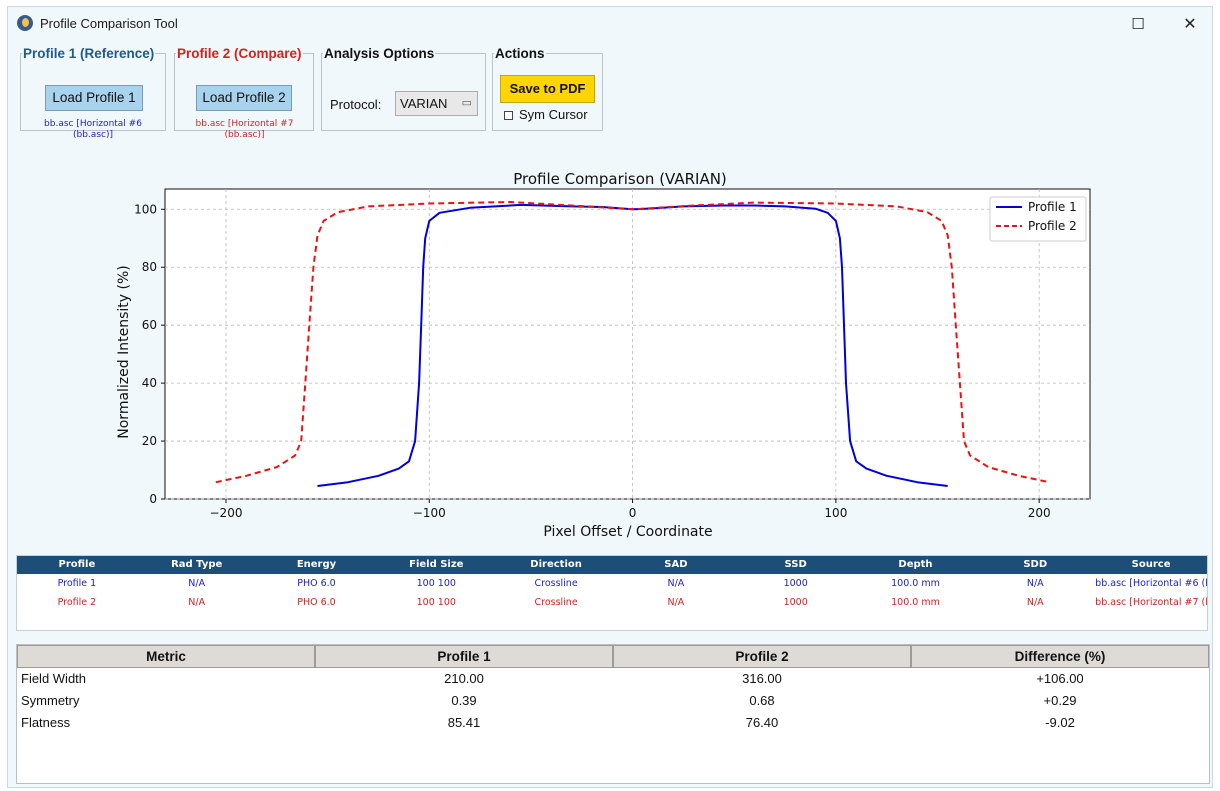 This screenshot has width=1220, height=791. Describe the element at coordinates (613, 679) in the screenshot. I see `metric-row: Field Width 210.00 316.00 +106.00` at that location.